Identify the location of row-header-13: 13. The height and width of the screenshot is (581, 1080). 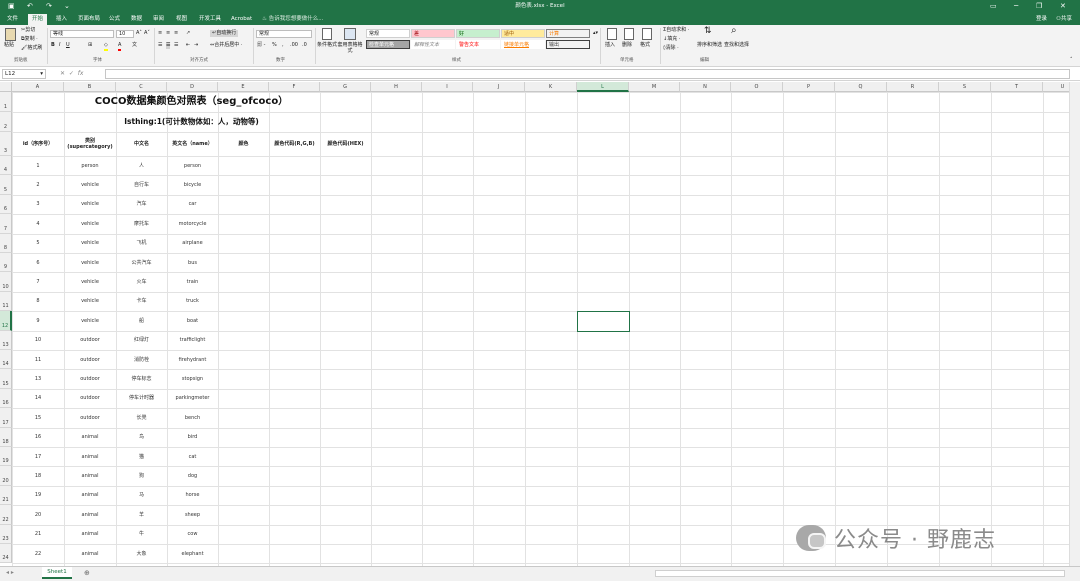
(6, 340).